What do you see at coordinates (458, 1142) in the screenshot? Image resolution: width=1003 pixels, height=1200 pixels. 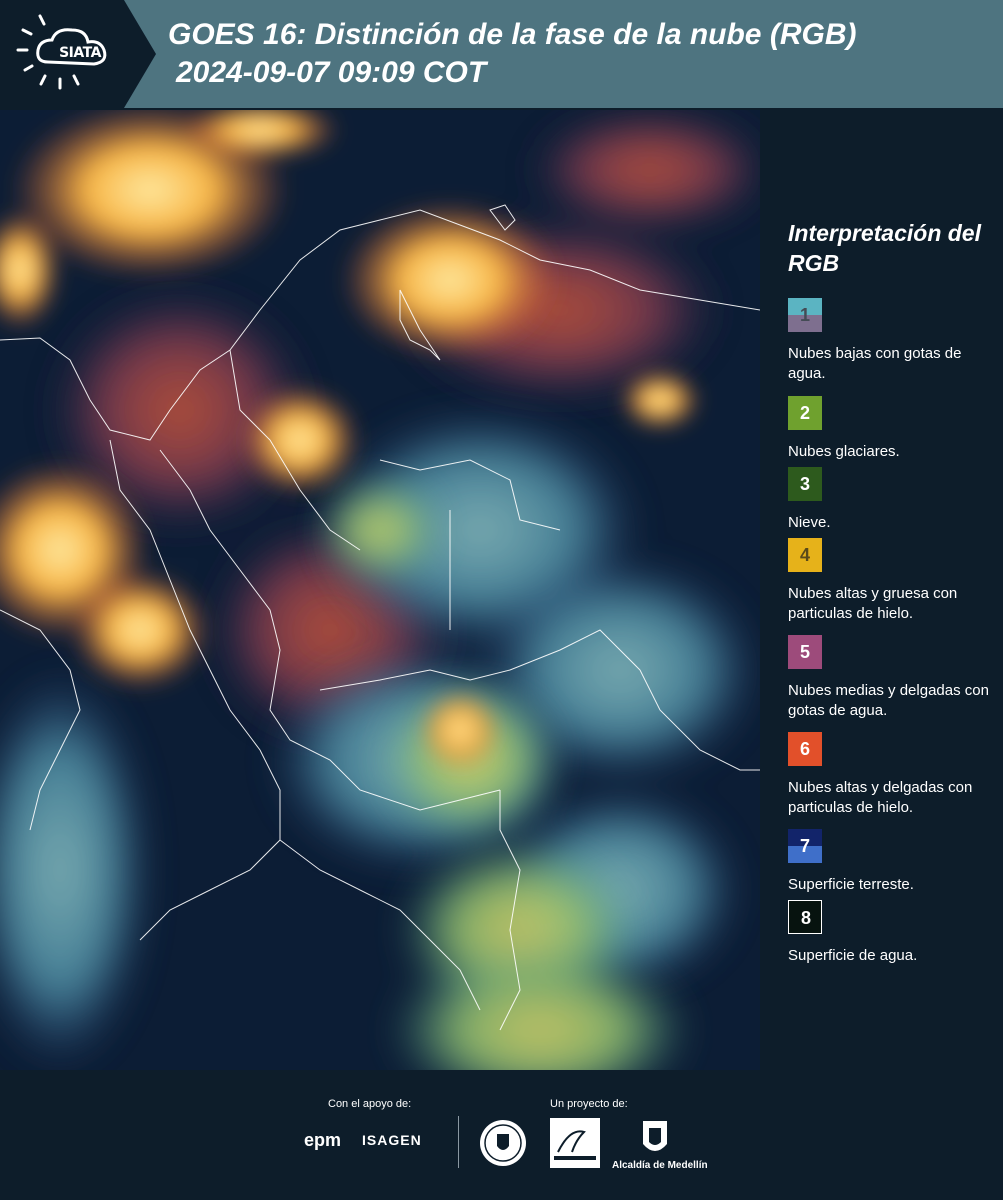 I see `footer-divider` at bounding box center [458, 1142].